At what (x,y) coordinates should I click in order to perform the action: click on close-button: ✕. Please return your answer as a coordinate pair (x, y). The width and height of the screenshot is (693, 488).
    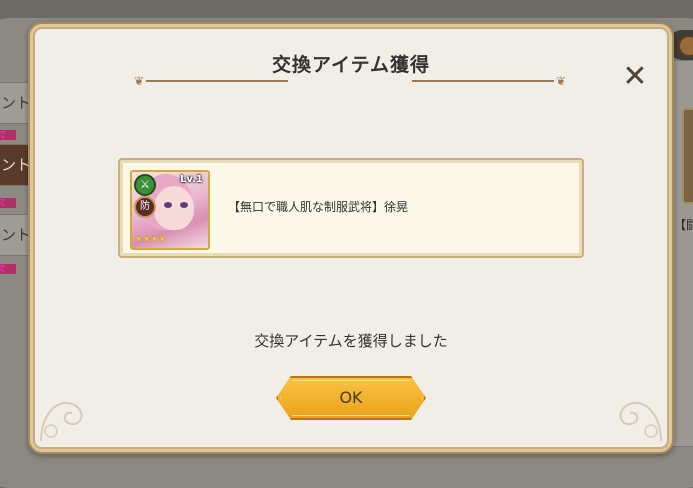
    Looking at the image, I should click on (635, 77).